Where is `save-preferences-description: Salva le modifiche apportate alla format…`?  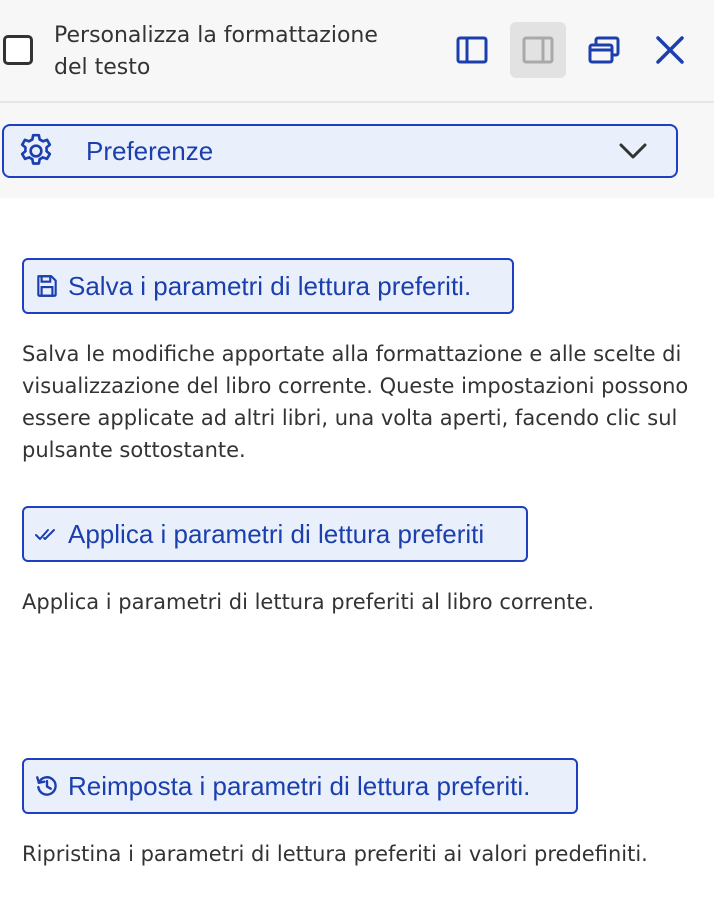
save-preferences-description: Salva le modifiche apportate alla format… is located at coordinates (355, 402).